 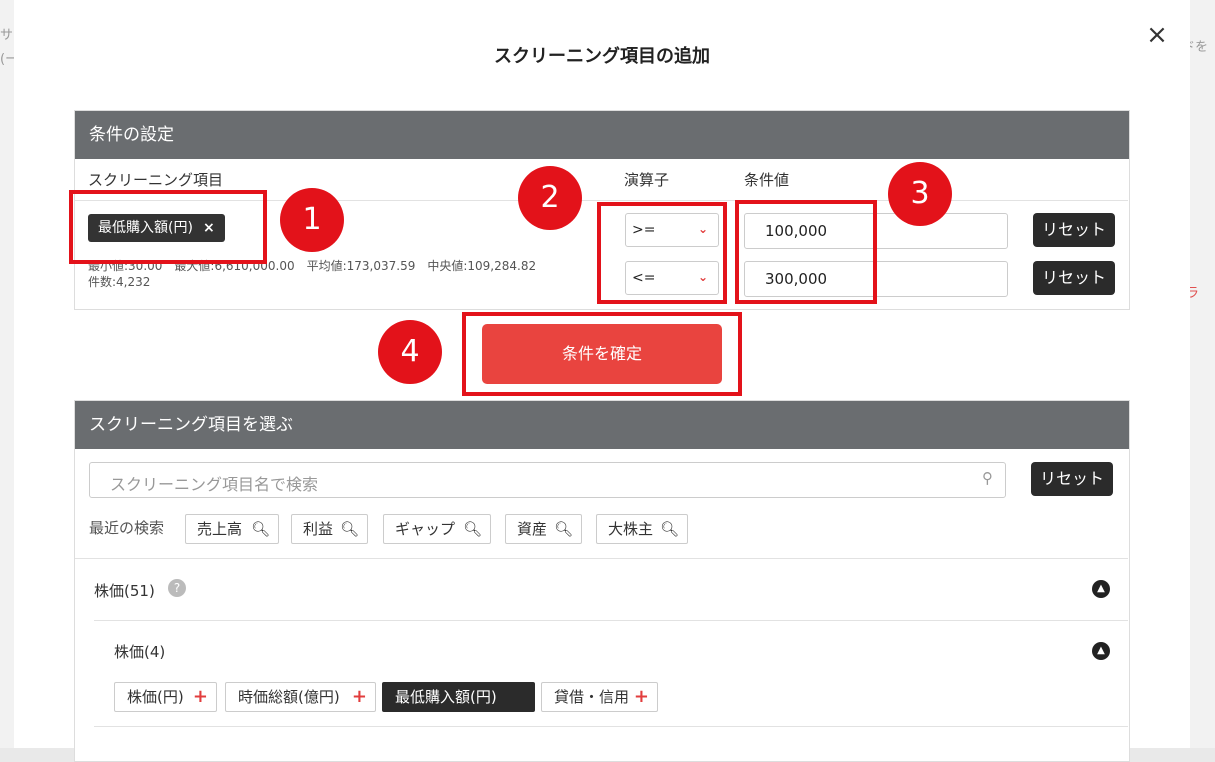 I want to click on item-label: 時価総額(億円), so click(x=289, y=697).